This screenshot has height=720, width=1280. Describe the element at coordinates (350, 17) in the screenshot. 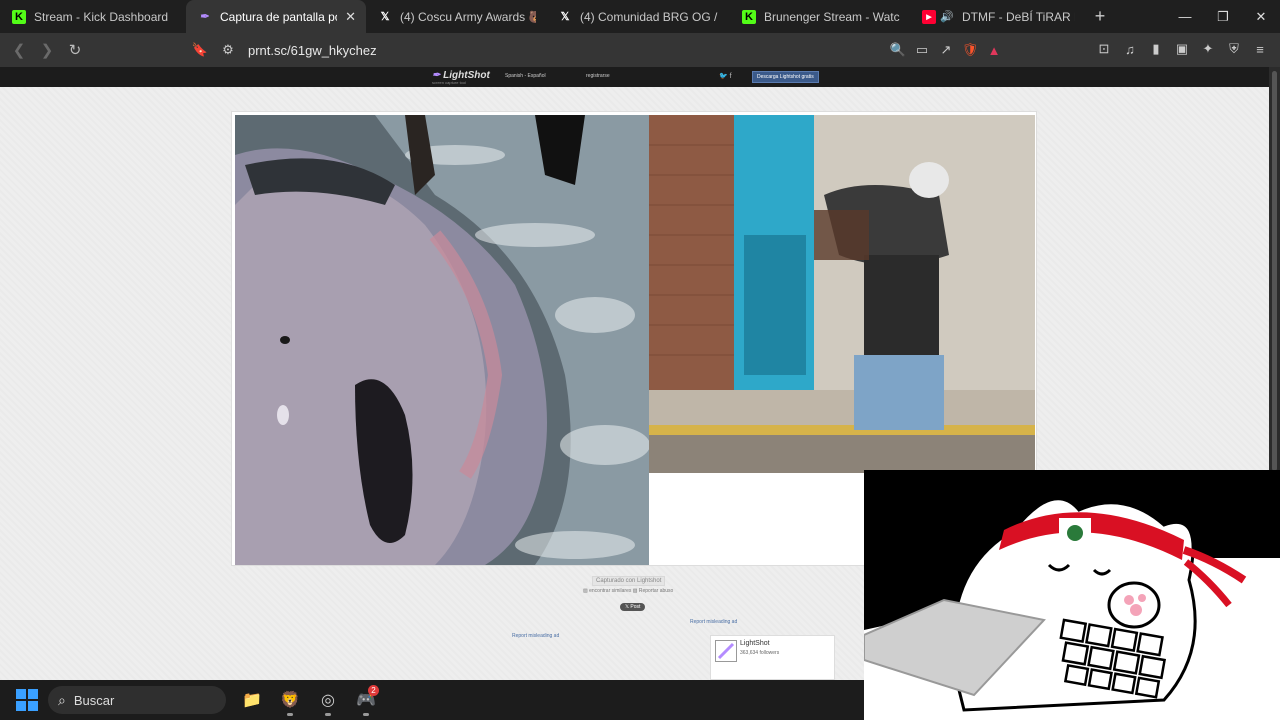

I see `close-tab-icon: ✕` at that location.